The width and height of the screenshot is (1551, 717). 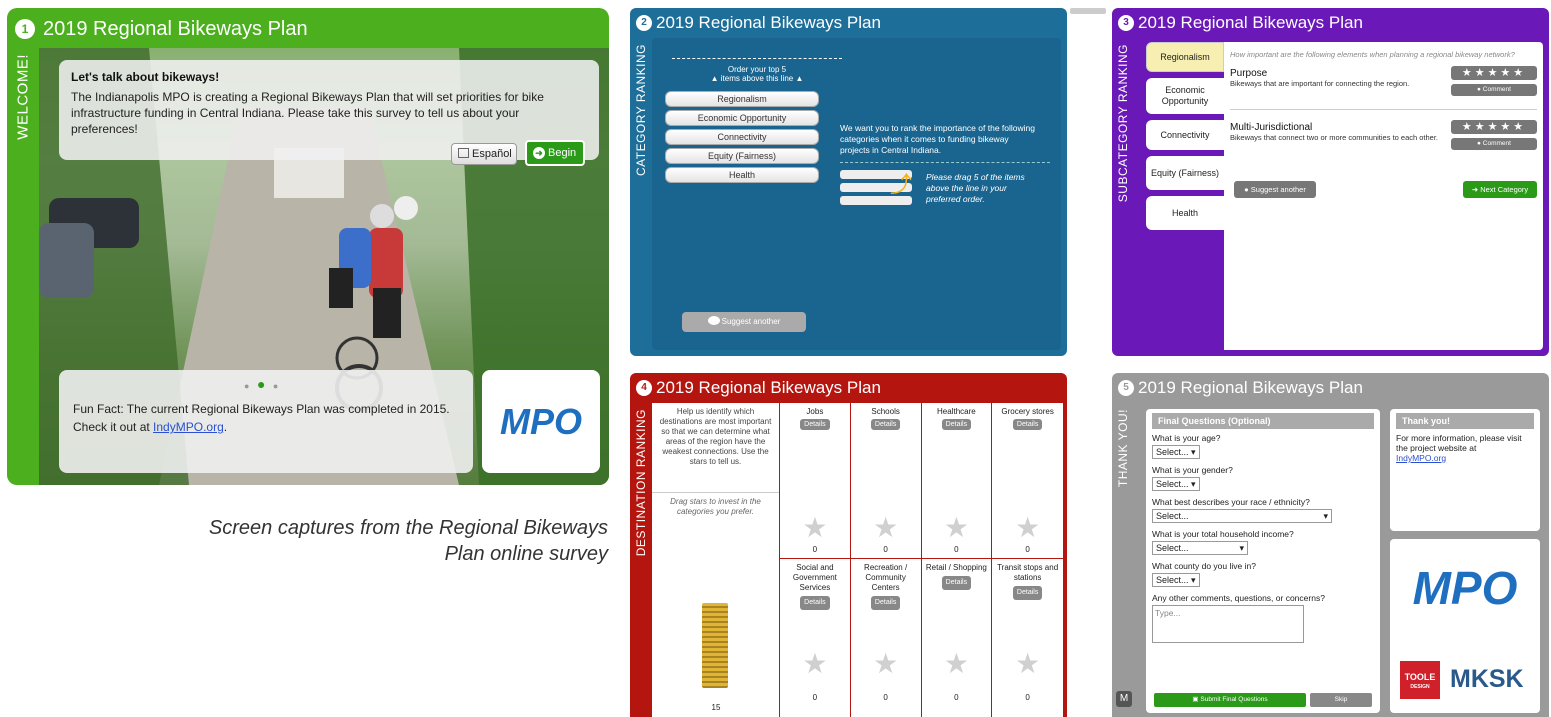 What do you see at coordinates (1124, 699) in the screenshot?
I see `corner-logo-icon: M` at bounding box center [1124, 699].